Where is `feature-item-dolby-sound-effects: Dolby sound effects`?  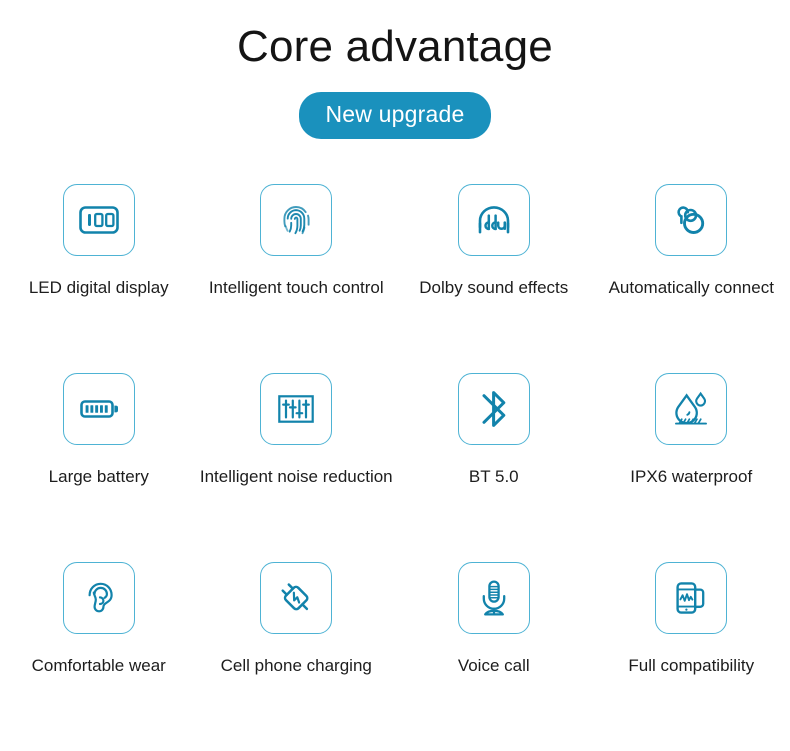 feature-item-dolby-sound-effects: Dolby sound effects is located at coordinates (494, 278).